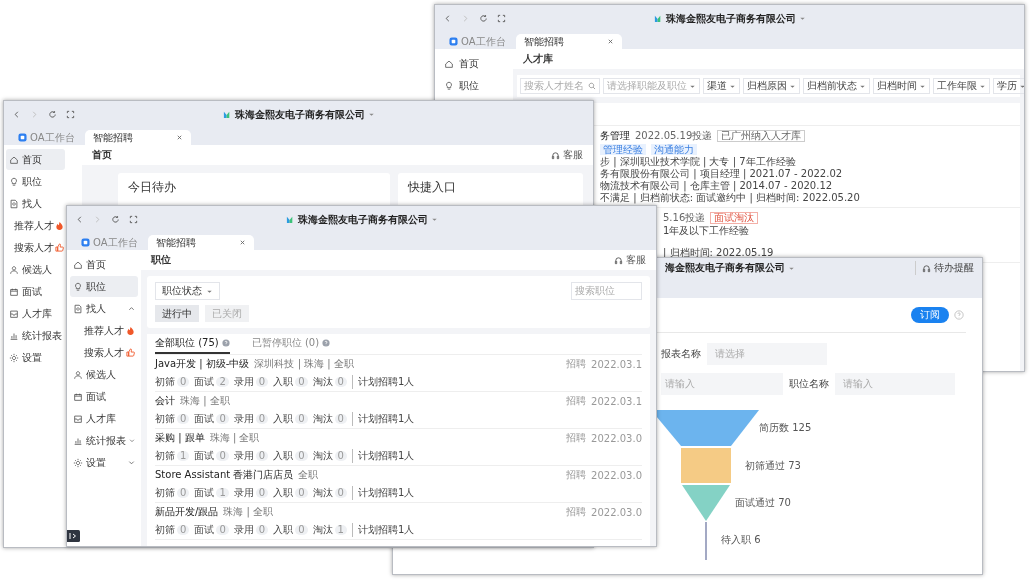  I want to click on filter-dropdown: 归档时间, so click(901, 86).